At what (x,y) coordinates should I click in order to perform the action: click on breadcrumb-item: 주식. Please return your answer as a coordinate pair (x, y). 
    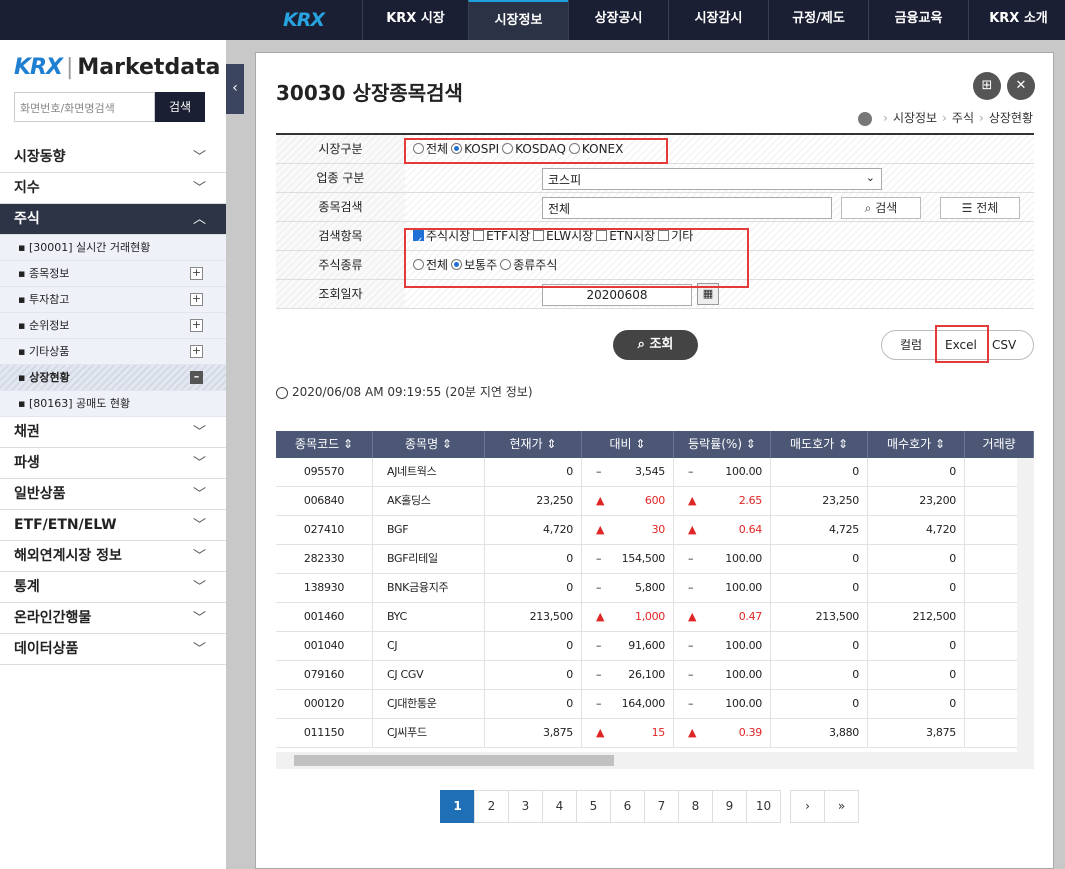
    Looking at the image, I should click on (963, 118).